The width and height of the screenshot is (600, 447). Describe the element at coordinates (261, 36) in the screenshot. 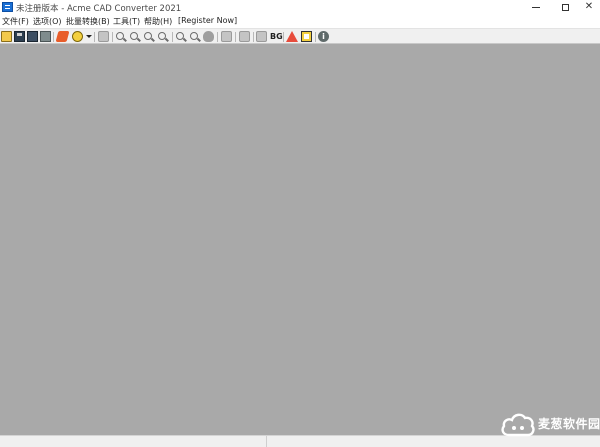

I see `grid-icon` at that location.